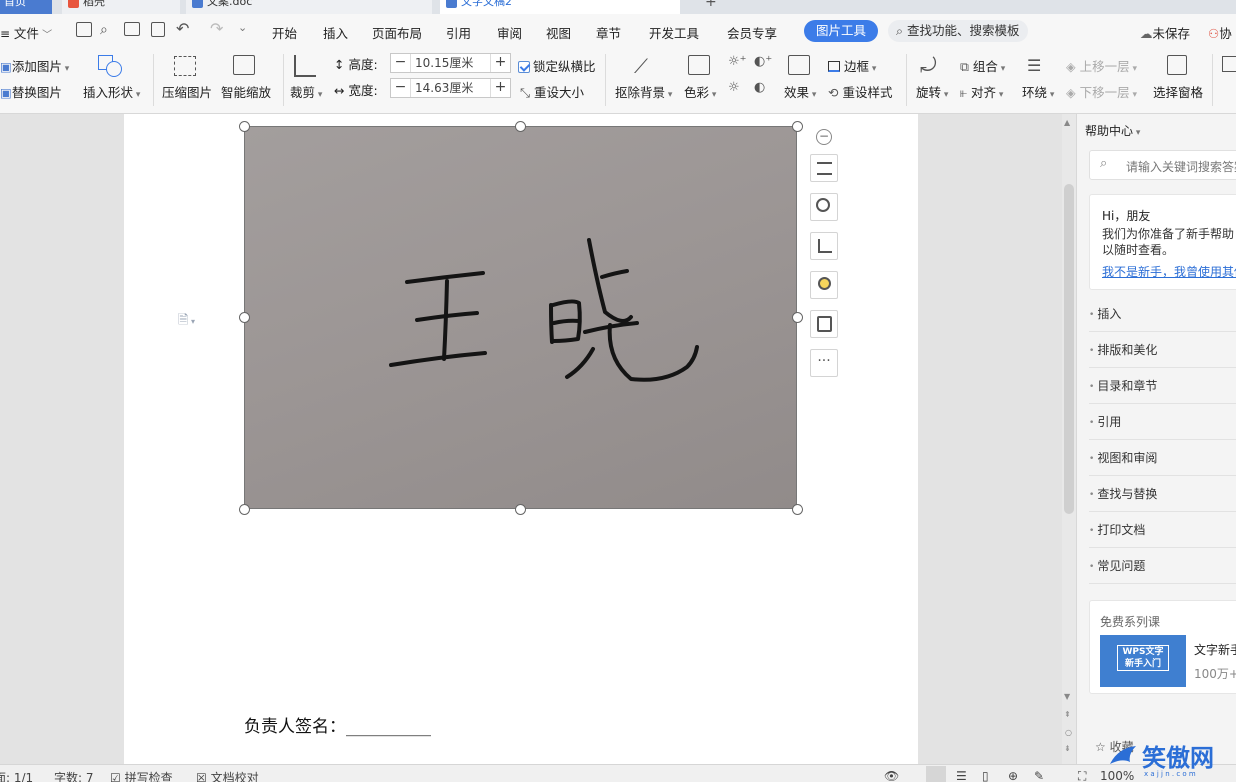 This screenshot has width=1236, height=782. What do you see at coordinates (121, 7) in the screenshot?
I see `tab-docer: 稻壳` at bounding box center [121, 7].